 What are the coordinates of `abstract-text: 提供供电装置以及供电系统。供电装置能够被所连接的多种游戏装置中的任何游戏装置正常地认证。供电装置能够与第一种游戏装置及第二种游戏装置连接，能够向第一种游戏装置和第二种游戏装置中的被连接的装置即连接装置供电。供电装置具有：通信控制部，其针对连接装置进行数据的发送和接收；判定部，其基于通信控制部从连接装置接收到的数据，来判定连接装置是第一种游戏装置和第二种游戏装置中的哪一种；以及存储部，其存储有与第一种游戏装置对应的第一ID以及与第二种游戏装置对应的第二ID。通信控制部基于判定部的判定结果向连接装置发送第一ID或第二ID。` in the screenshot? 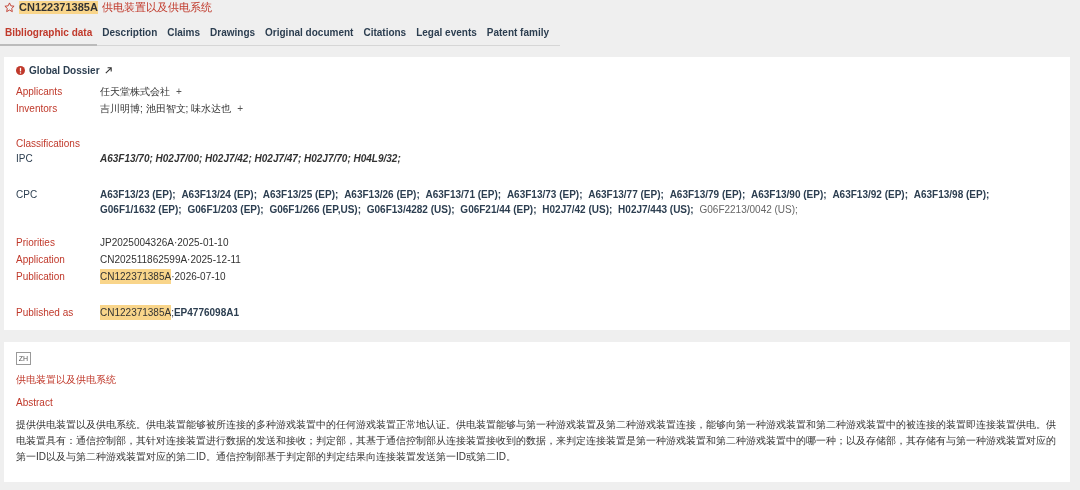 It's located at (536, 441).